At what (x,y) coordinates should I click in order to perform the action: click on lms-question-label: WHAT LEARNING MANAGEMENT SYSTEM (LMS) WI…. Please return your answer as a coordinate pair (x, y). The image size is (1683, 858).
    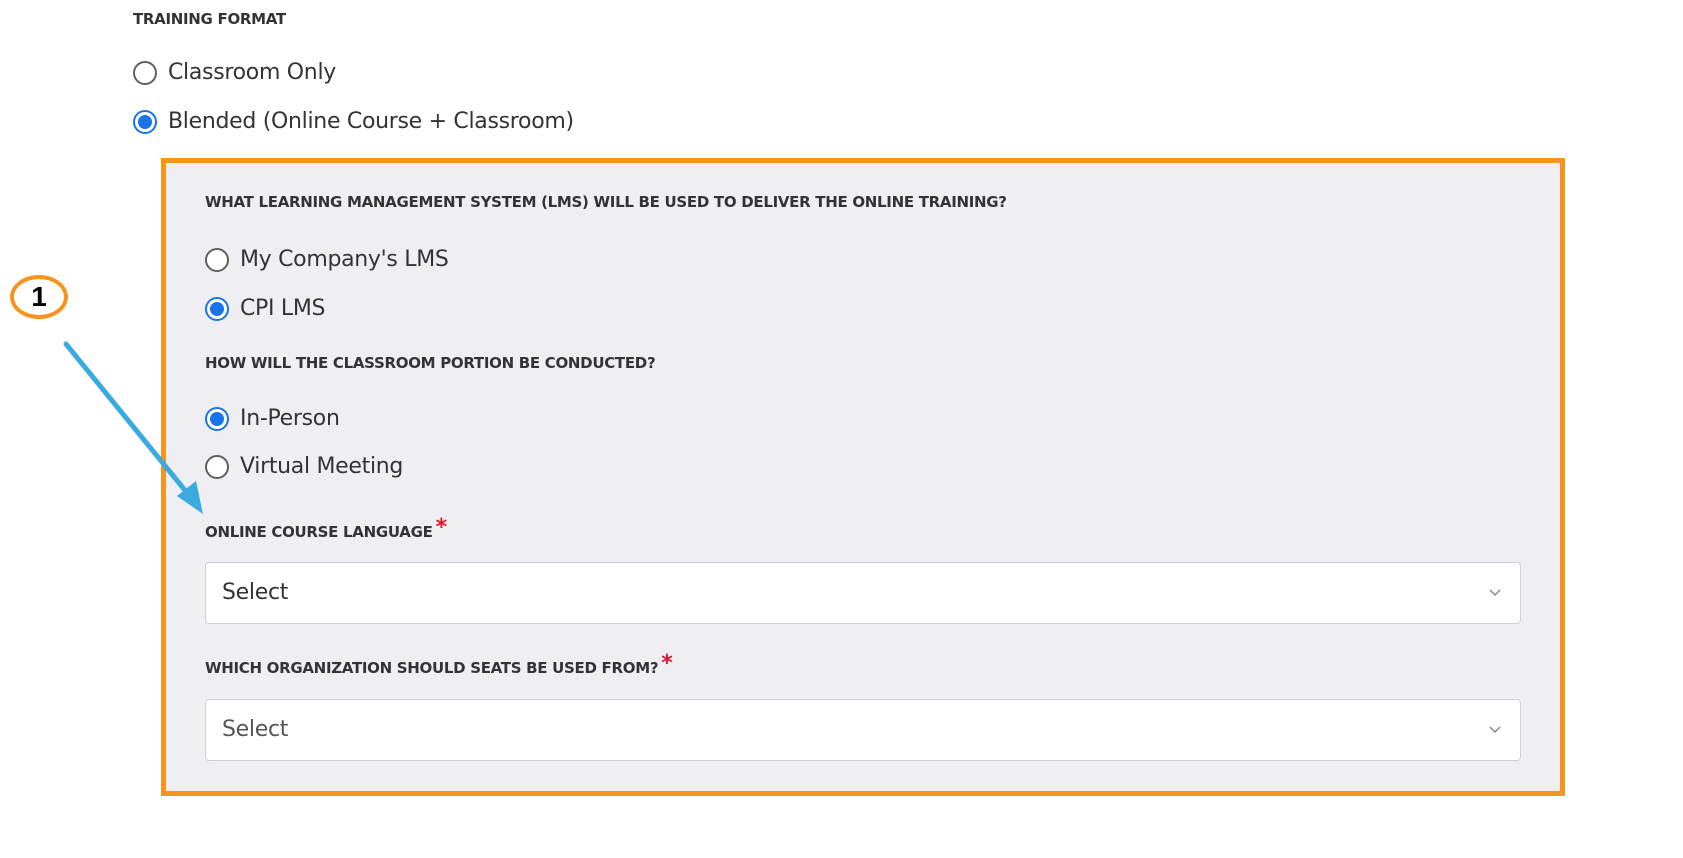
    Looking at the image, I should click on (606, 202).